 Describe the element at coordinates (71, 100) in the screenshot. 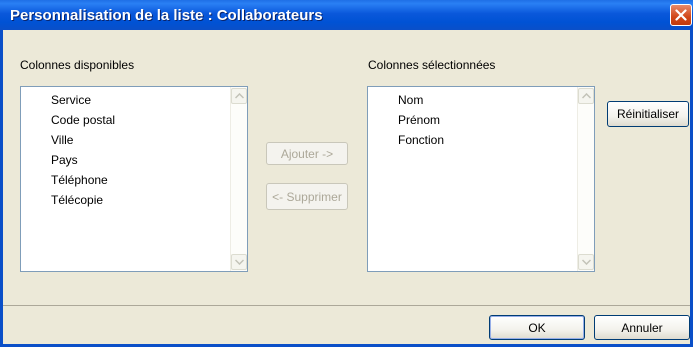

I see `list-item: Service` at that location.